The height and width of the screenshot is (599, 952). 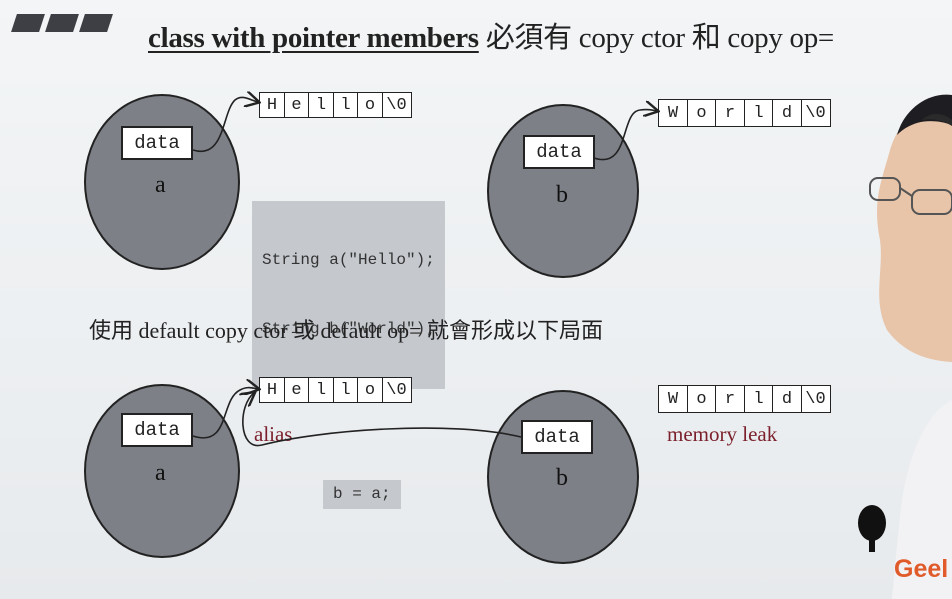 I want to click on pointer-arrow-a-bottom, so click(x=225, y=413).